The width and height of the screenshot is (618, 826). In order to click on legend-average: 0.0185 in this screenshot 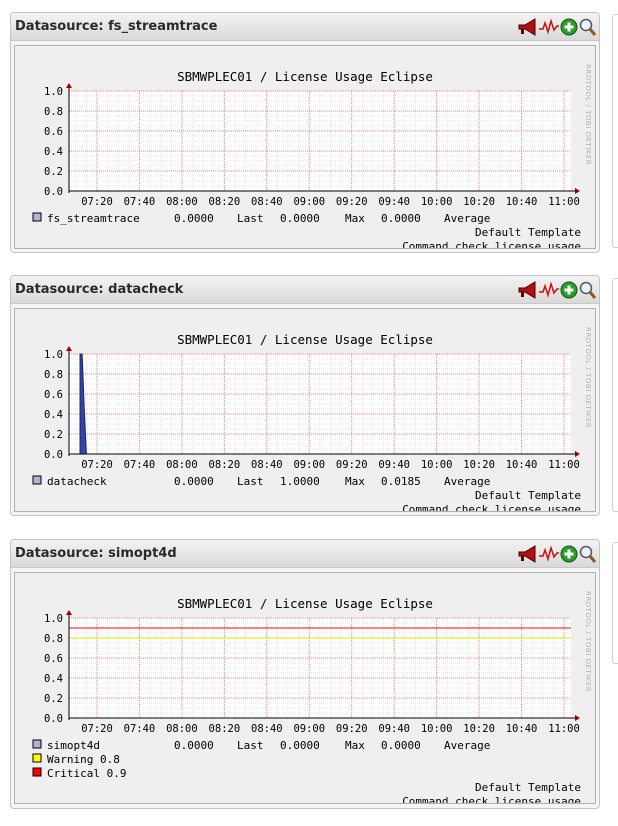, I will do `click(401, 481)`.